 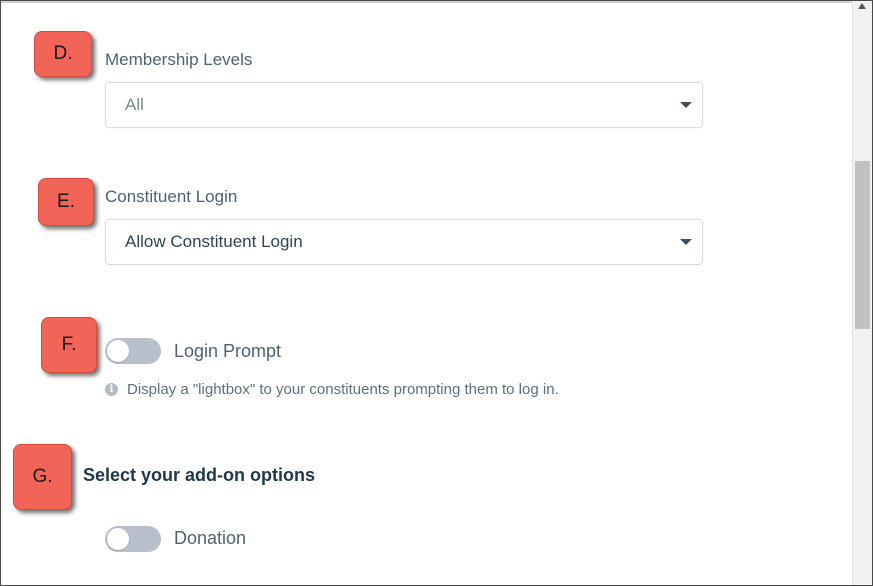 What do you see at coordinates (427, 2) in the screenshot?
I see `top-divider` at bounding box center [427, 2].